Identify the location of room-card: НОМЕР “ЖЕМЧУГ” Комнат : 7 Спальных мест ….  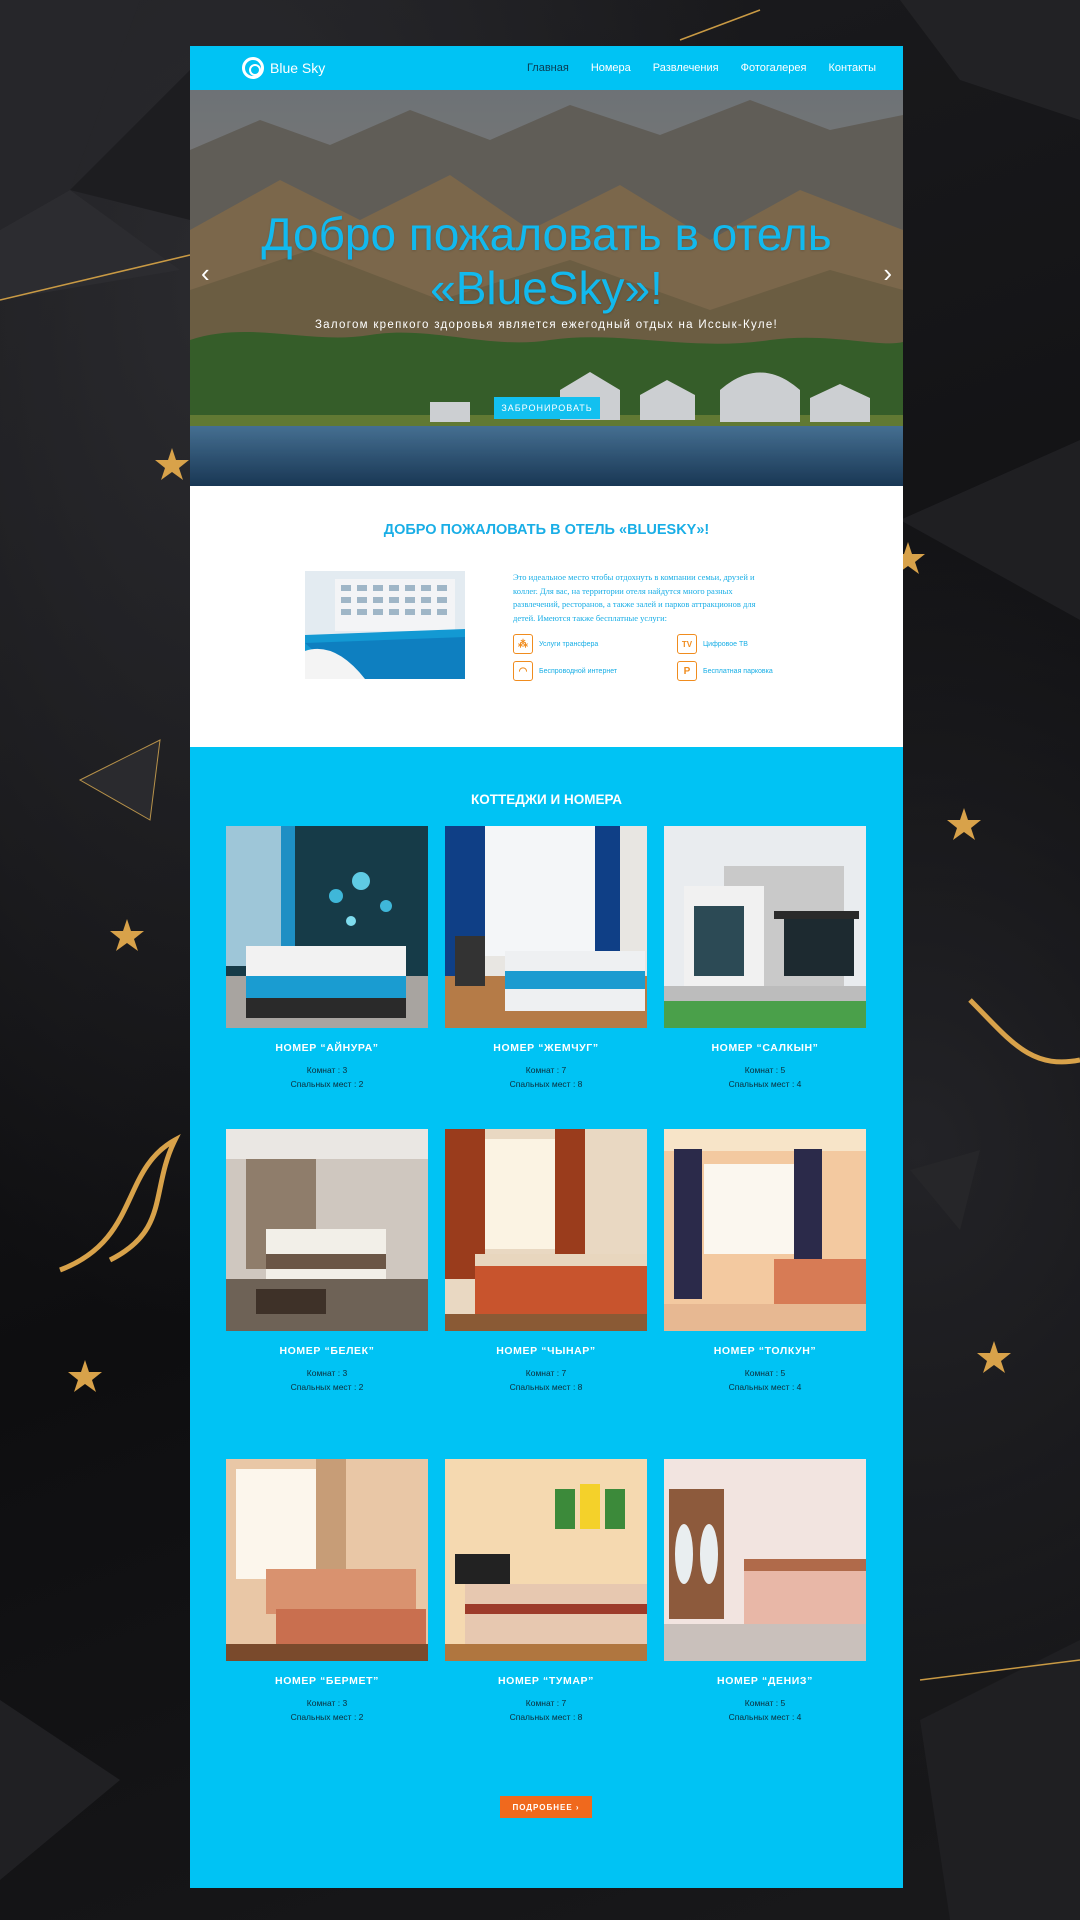
(546, 958).